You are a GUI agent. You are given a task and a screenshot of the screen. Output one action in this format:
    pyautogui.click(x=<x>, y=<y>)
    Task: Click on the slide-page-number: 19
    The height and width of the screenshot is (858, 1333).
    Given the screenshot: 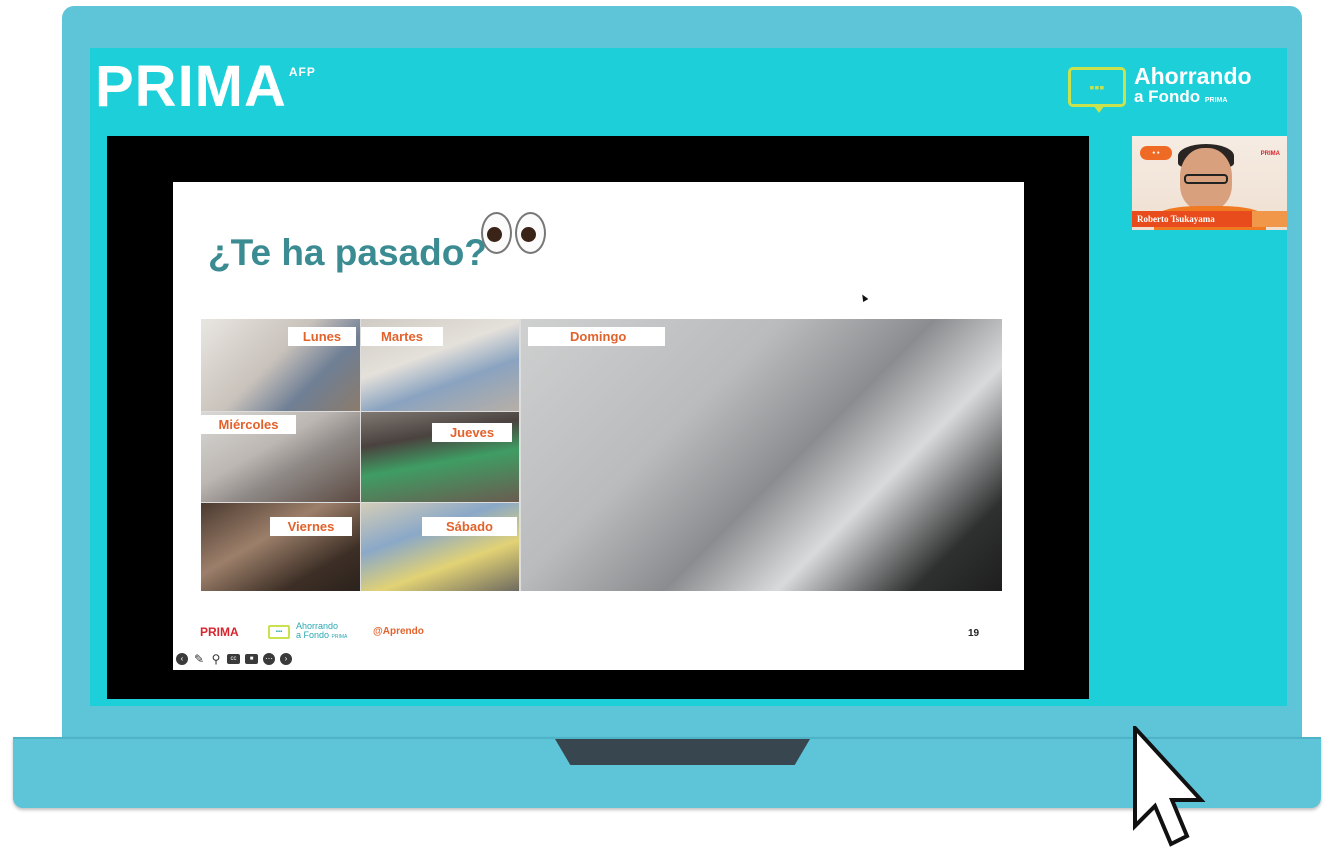 What is the action you would take?
    pyautogui.click(x=974, y=633)
    